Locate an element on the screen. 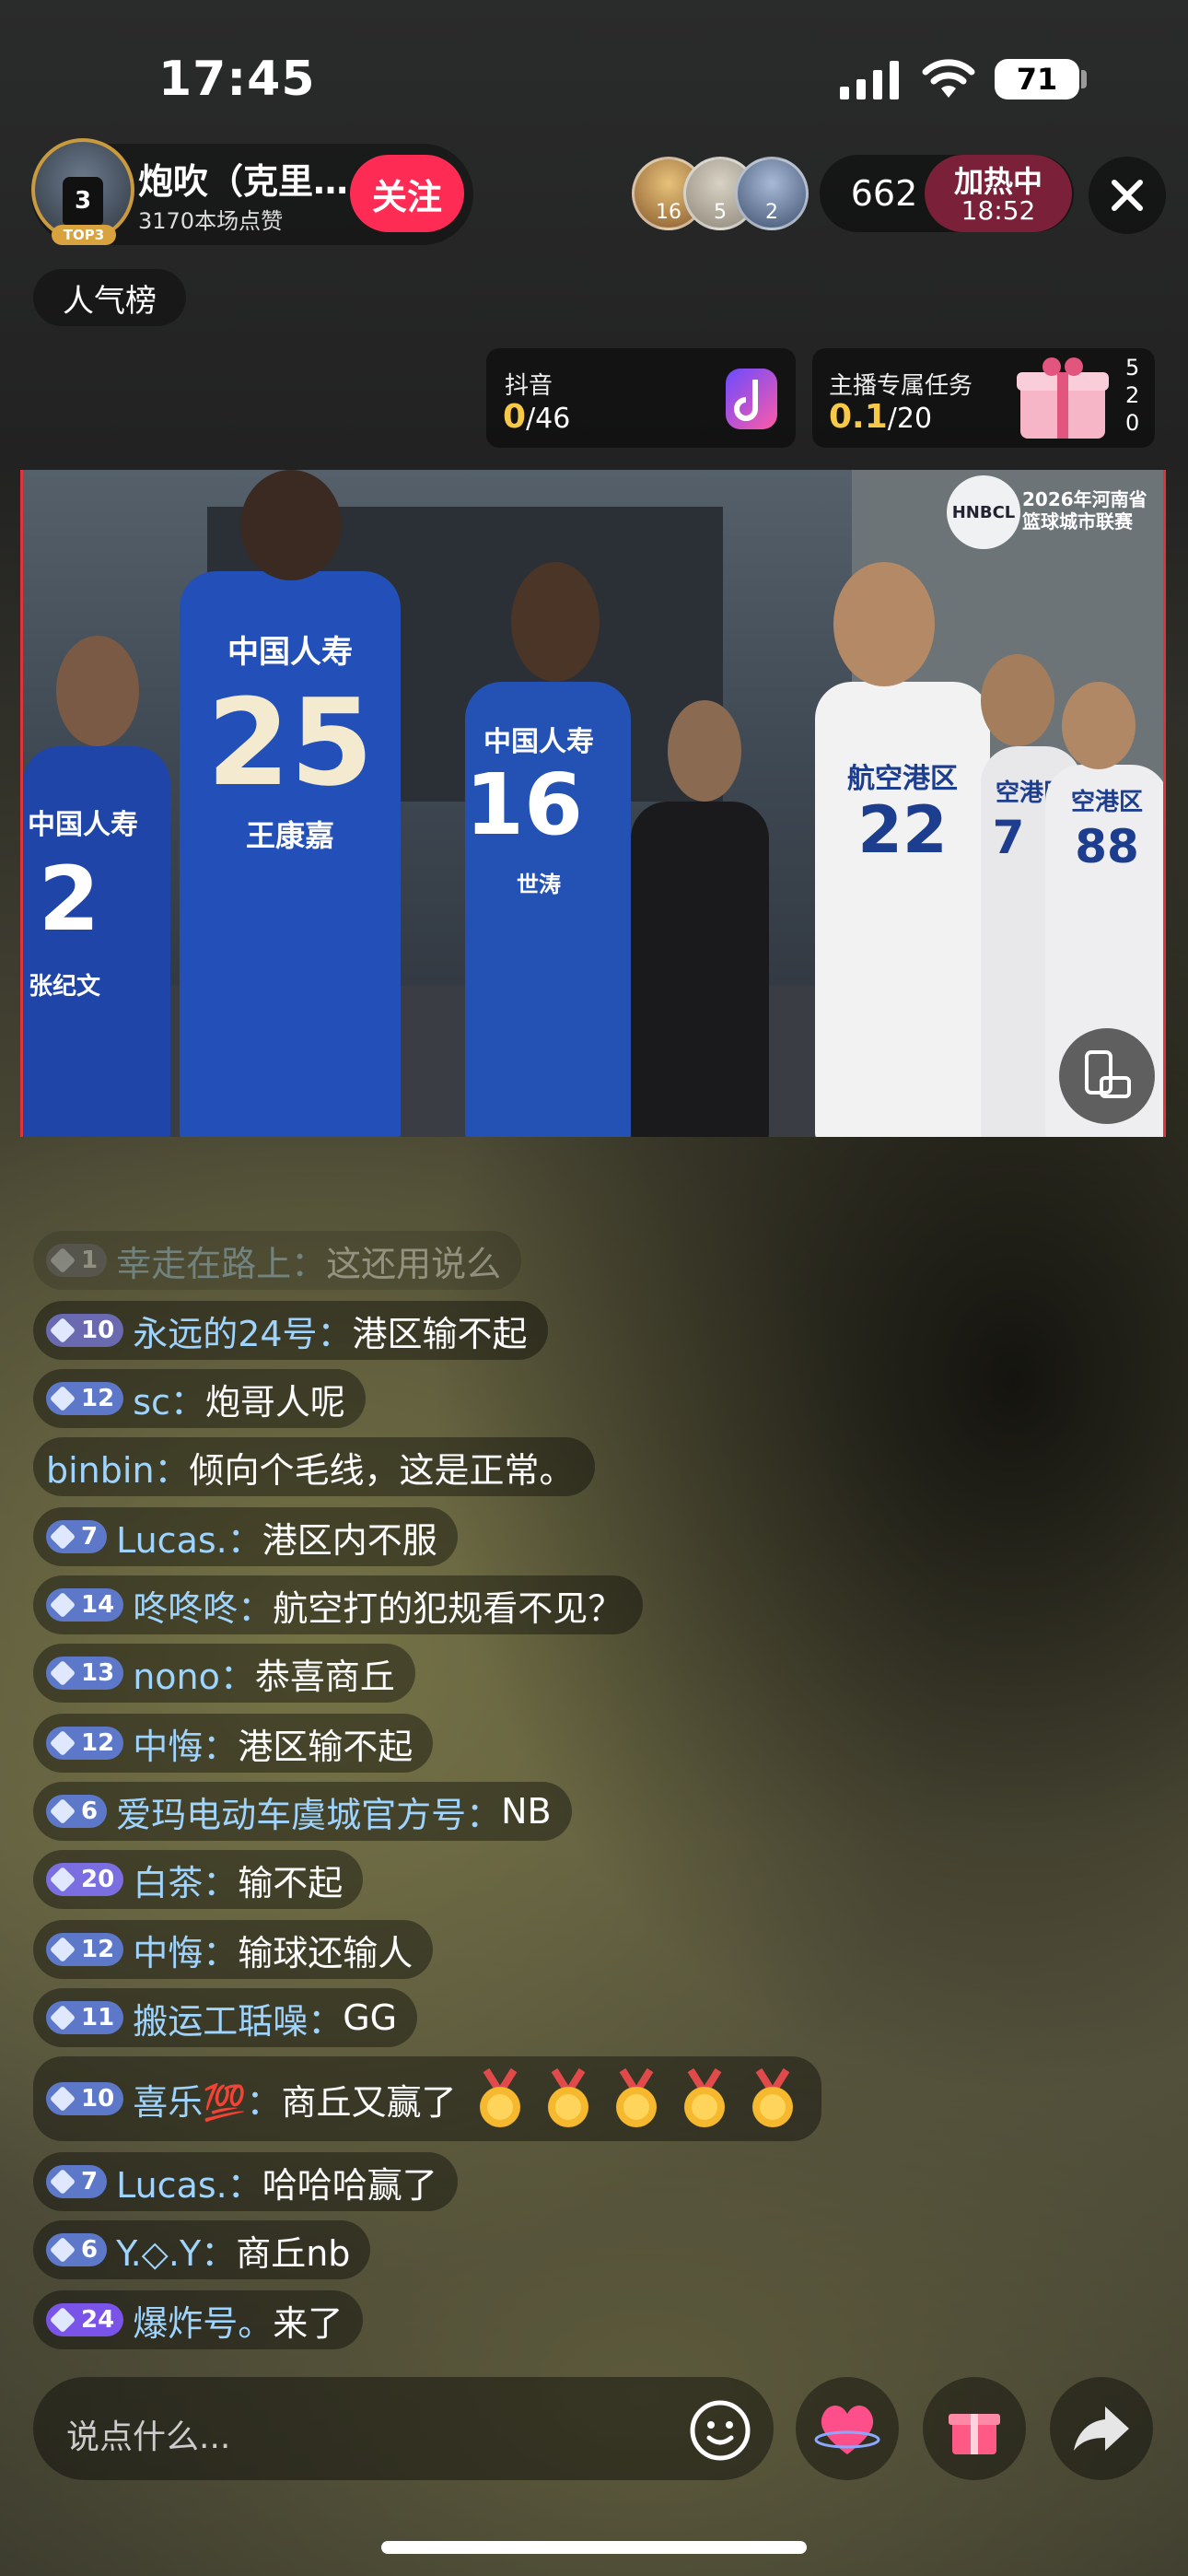 This screenshot has height=2576, width=1188. viewer-badge: 16 is located at coordinates (668, 212).